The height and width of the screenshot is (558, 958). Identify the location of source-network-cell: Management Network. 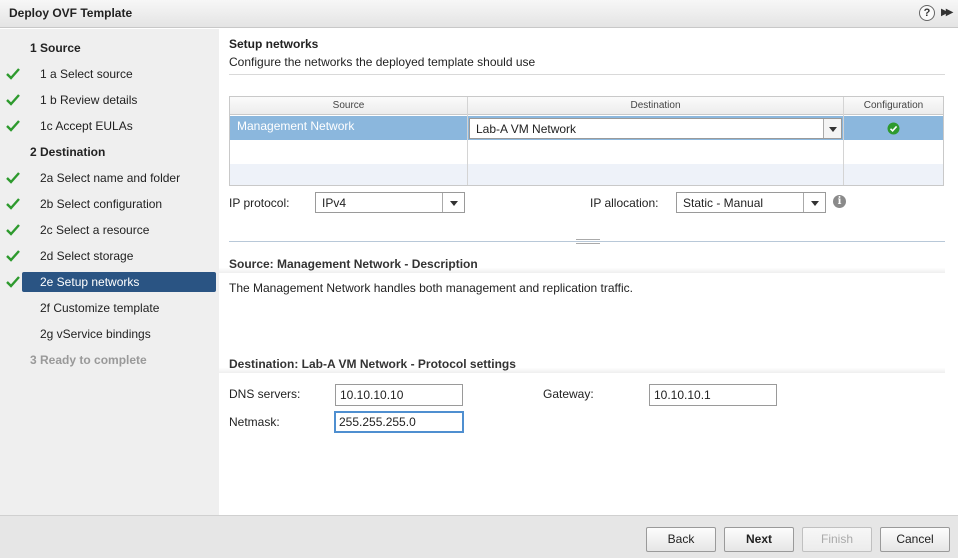
(296, 126).